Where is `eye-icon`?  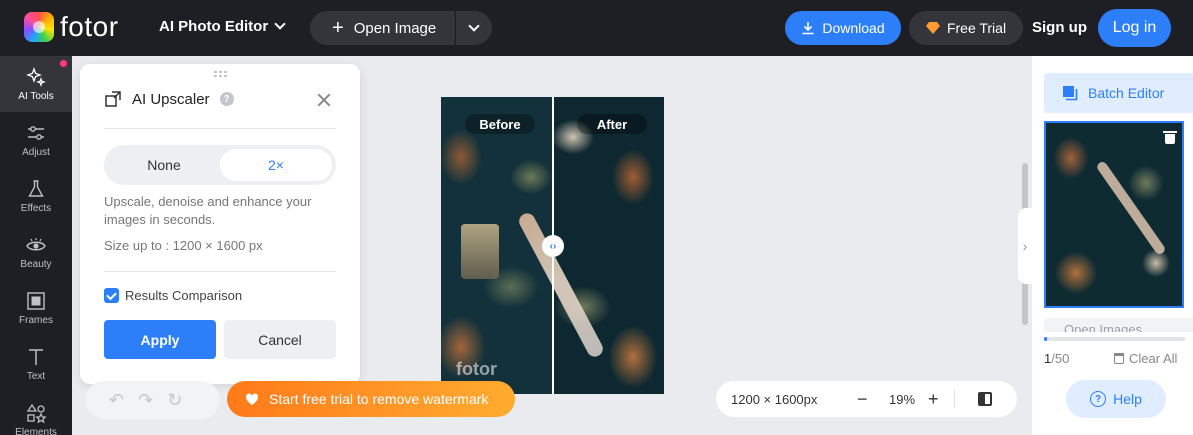 eye-icon is located at coordinates (36, 244).